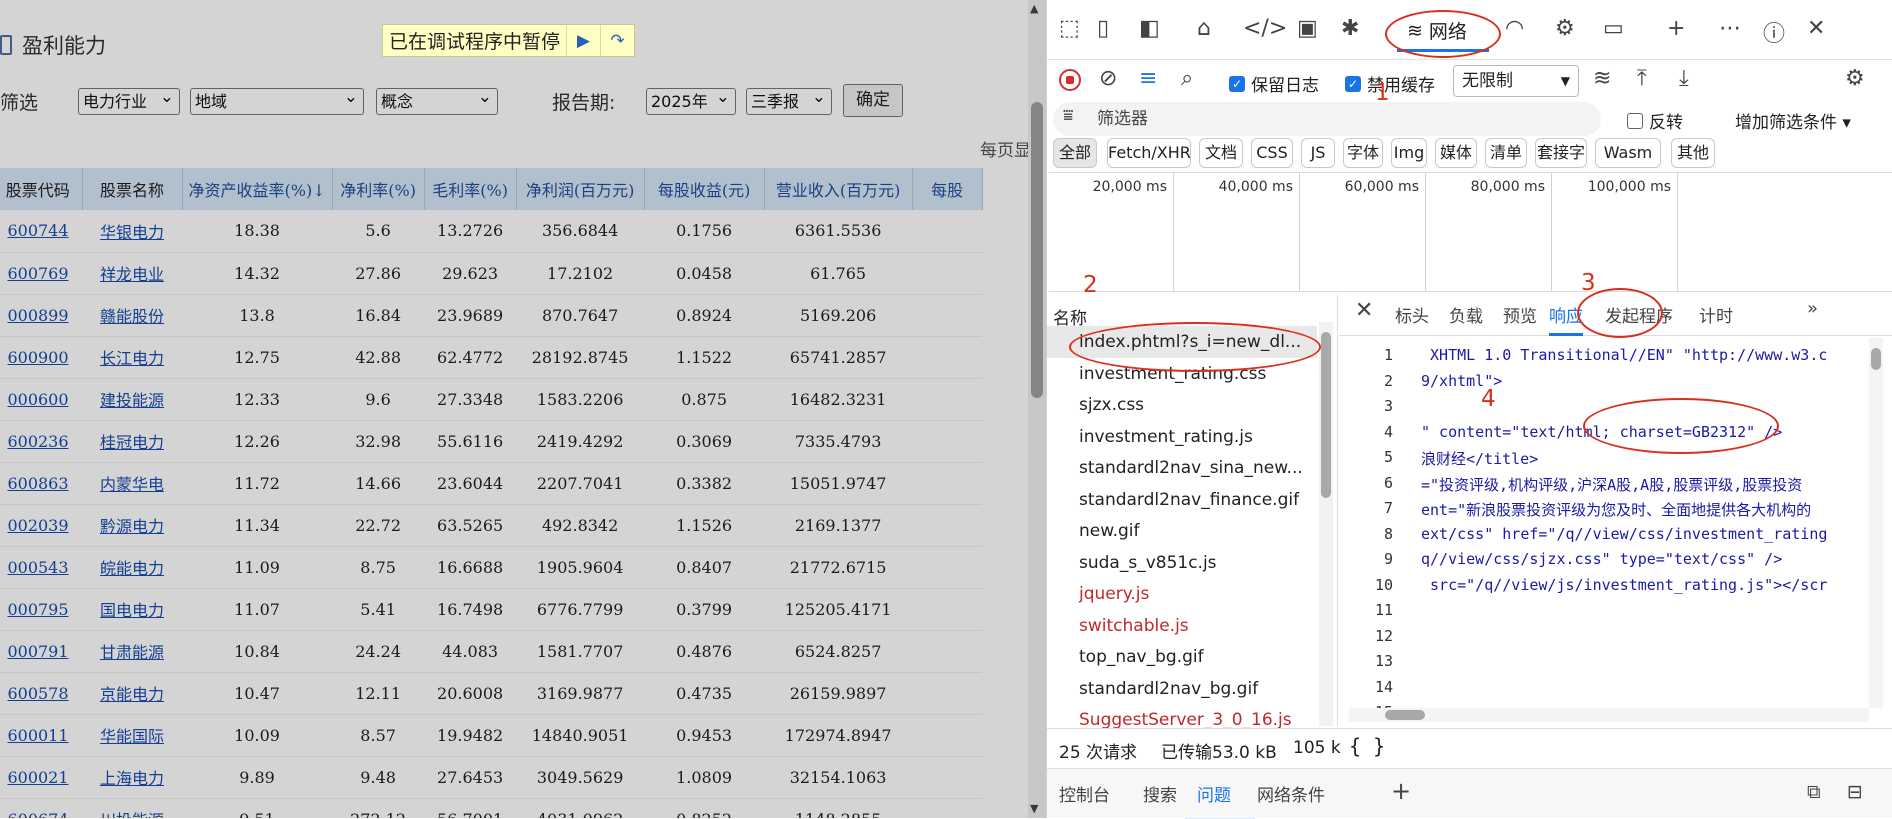 This screenshot has width=1892, height=819. What do you see at coordinates (1390, 83) in the screenshot?
I see `disable-cache-checkbox: ✓ 禁用缓存` at bounding box center [1390, 83].